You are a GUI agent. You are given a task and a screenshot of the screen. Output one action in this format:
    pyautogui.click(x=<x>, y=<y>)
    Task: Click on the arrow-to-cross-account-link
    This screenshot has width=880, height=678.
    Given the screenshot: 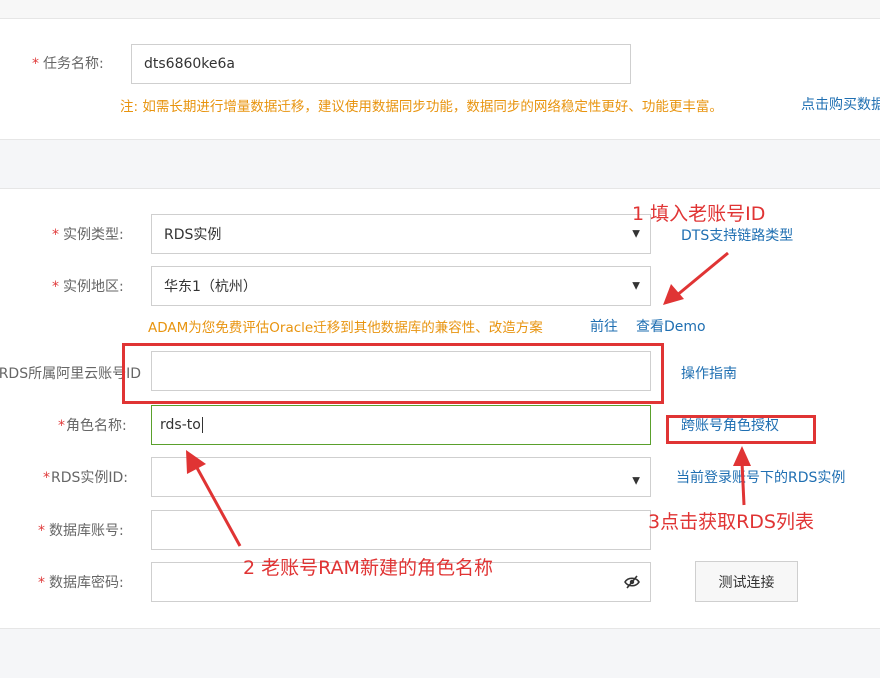 What is the action you would take?
    pyautogui.click(x=742, y=476)
    